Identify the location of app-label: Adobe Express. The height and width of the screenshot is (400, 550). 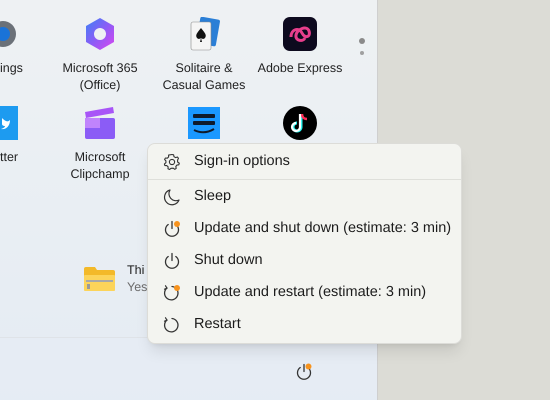
(300, 68).